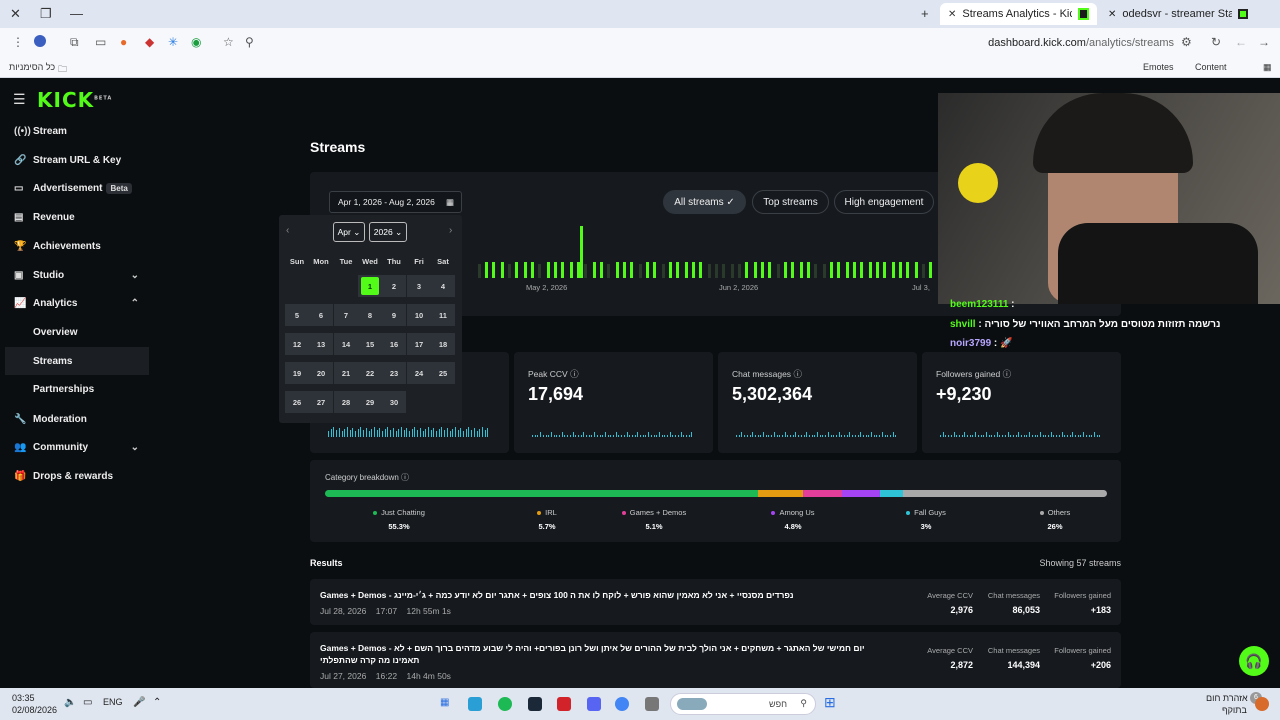  Describe the element at coordinates (394, 402) in the screenshot. I see `calendar-day: 30` at that location.